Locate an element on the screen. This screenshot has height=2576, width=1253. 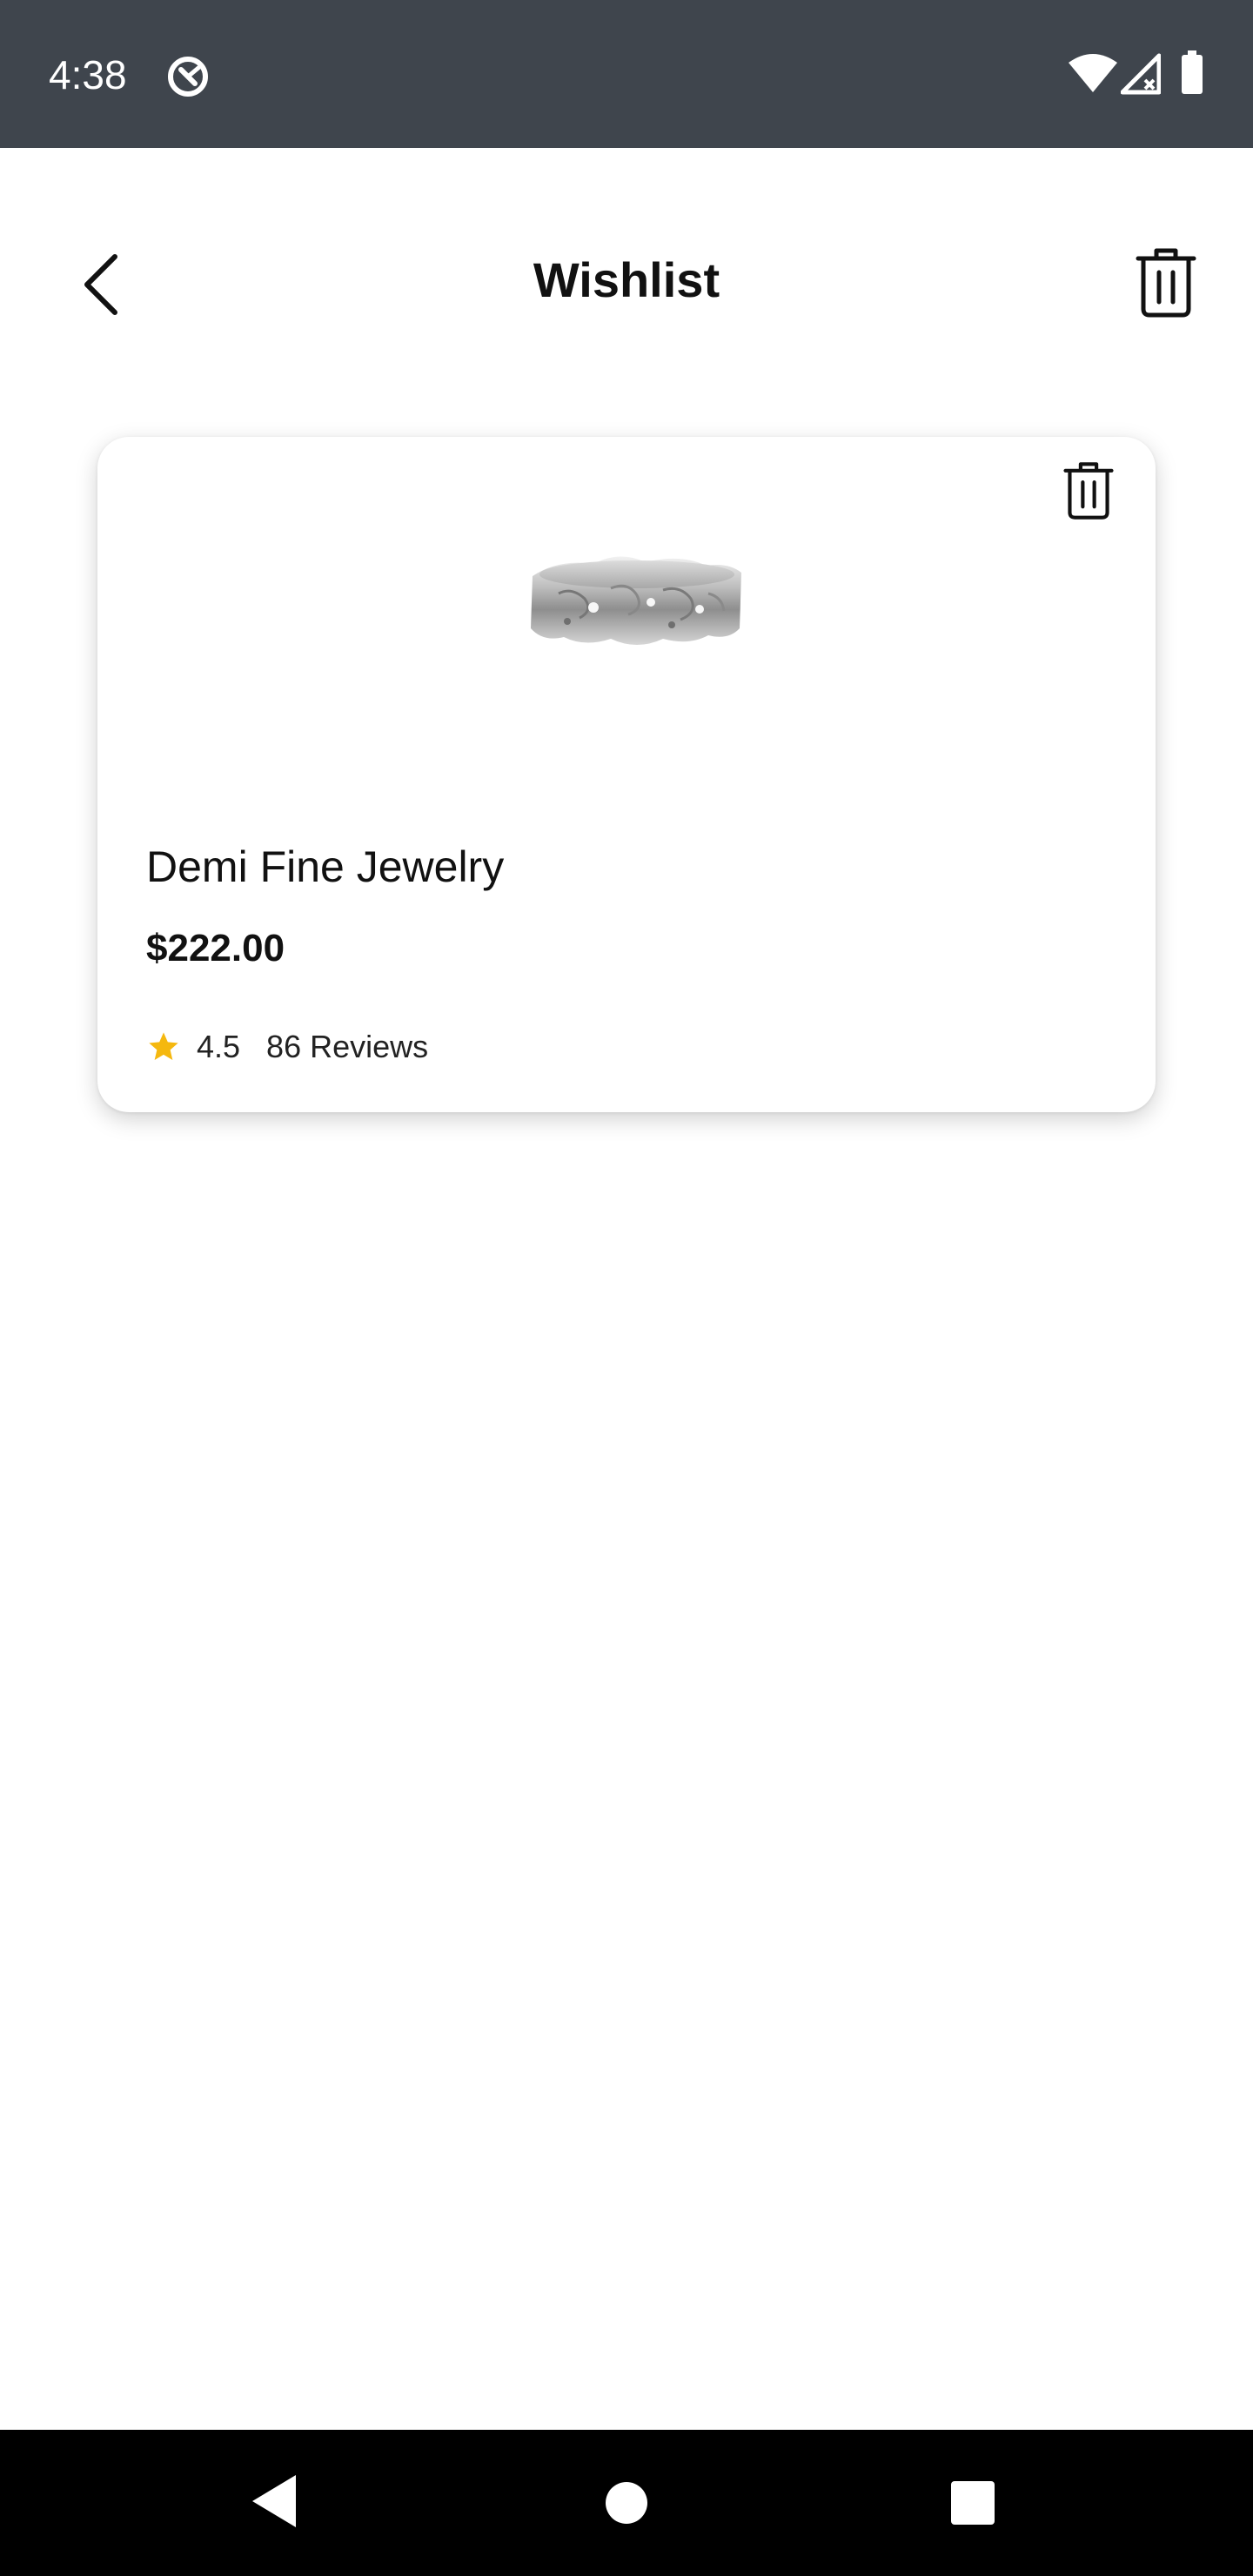
system-navigation-bar is located at coordinates (626, 2503).